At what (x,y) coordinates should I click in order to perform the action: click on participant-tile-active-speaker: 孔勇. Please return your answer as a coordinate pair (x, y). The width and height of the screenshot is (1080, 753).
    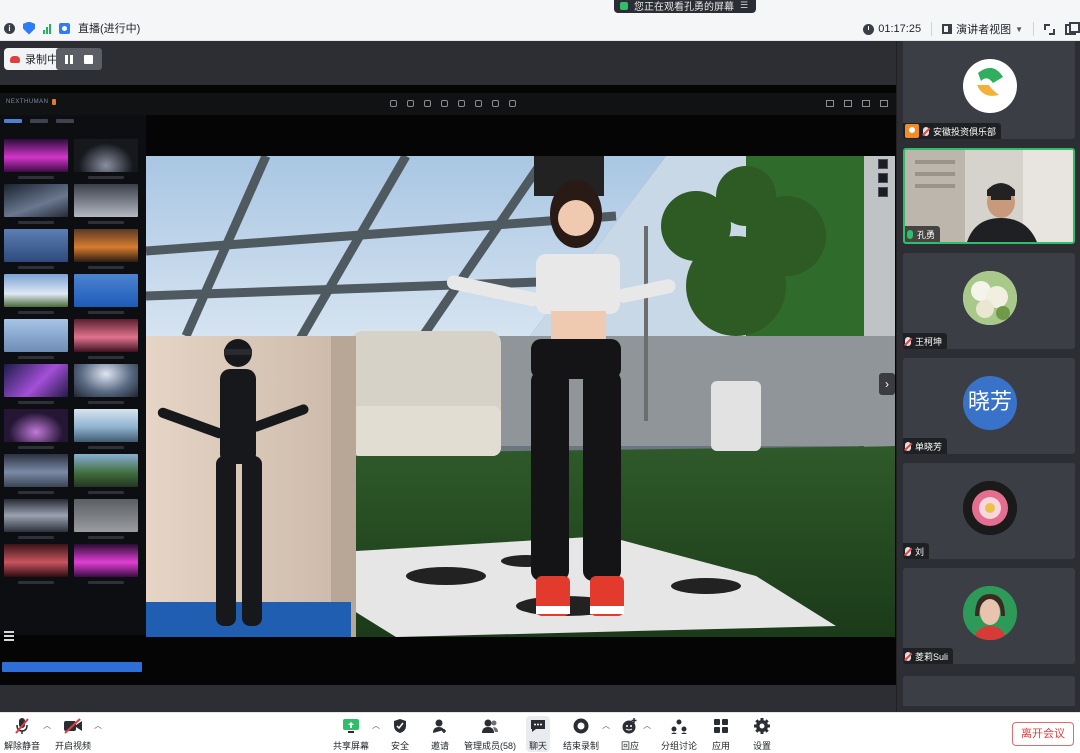
    Looking at the image, I should click on (989, 196).